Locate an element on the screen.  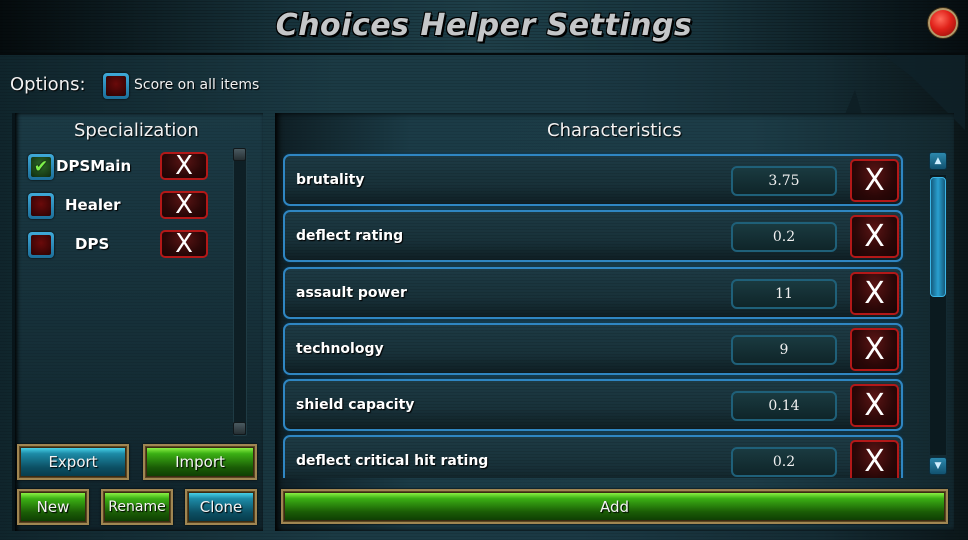
specialization-heading: Specialization is located at coordinates (136, 130).